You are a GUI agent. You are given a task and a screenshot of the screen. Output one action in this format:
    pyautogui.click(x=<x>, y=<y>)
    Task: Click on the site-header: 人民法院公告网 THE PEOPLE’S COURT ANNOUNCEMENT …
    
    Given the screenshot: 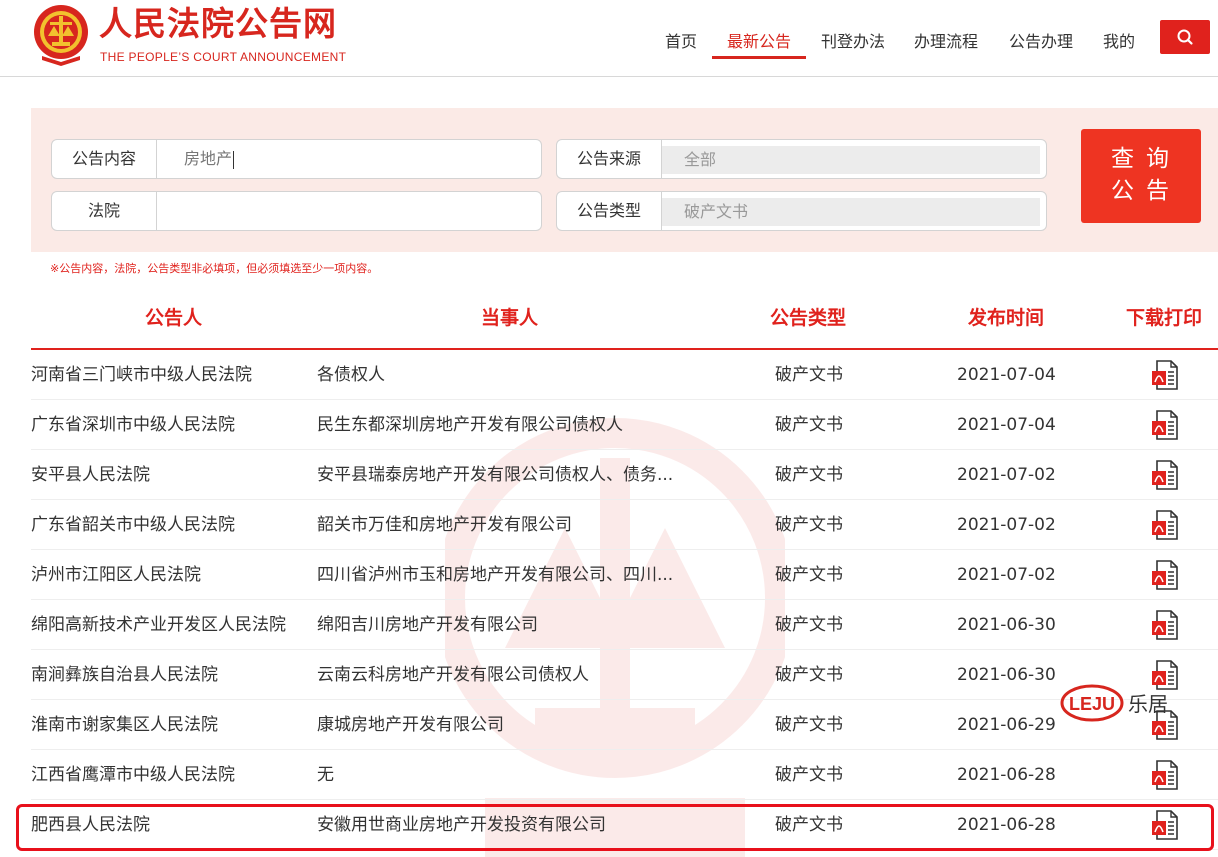 What is the action you would take?
    pyautogui.click(x=609, y=38)
    